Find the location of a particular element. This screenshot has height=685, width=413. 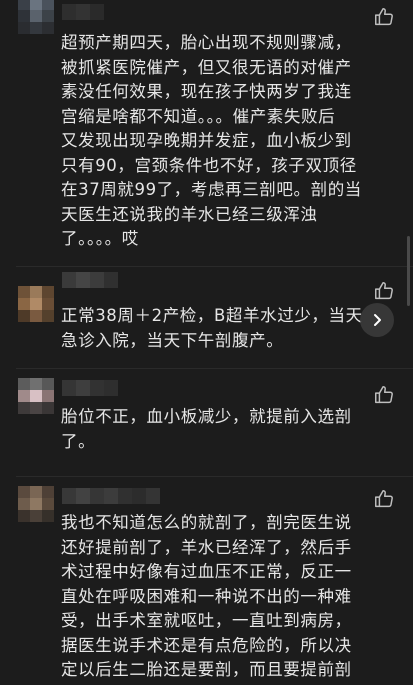

chevron-right-icon is located at coordinates (377, 320).